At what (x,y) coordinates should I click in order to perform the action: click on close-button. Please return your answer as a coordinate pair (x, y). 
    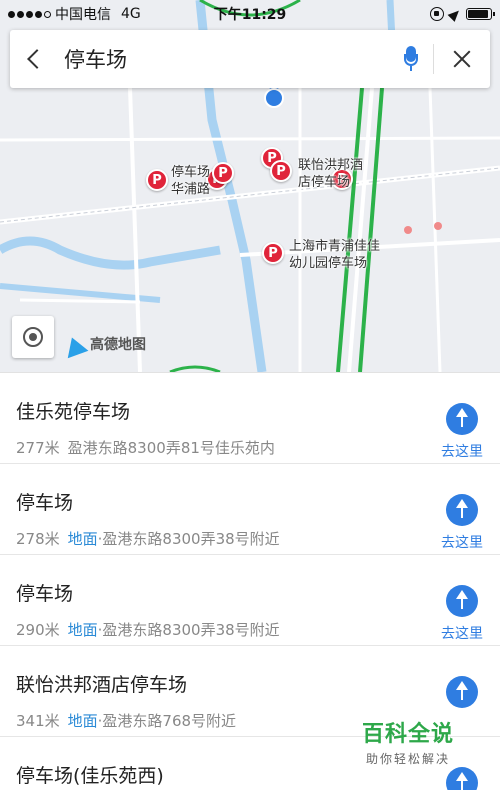
    Looking at the image, I should click on (462, 59).